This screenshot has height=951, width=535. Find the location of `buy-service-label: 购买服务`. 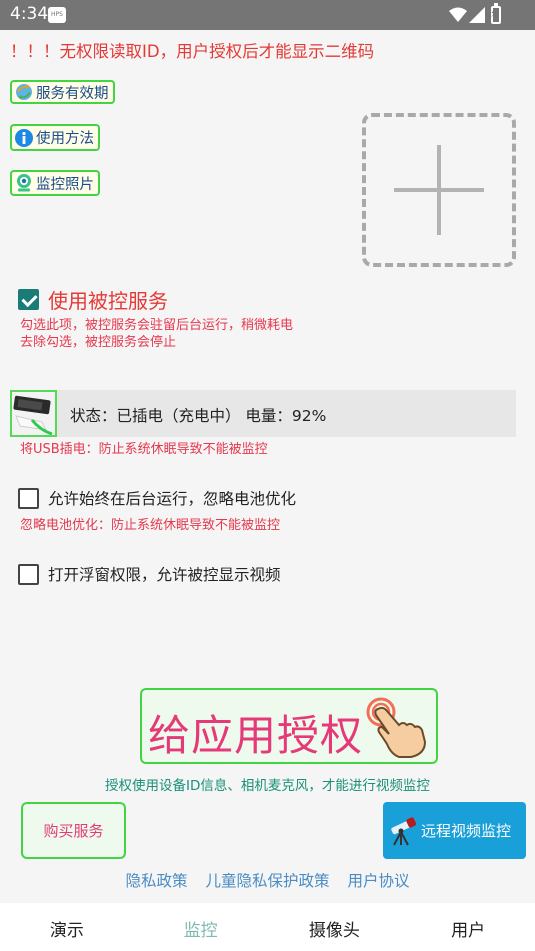

buy-service-label: 购买服务 is located at coordinates (73, 831).